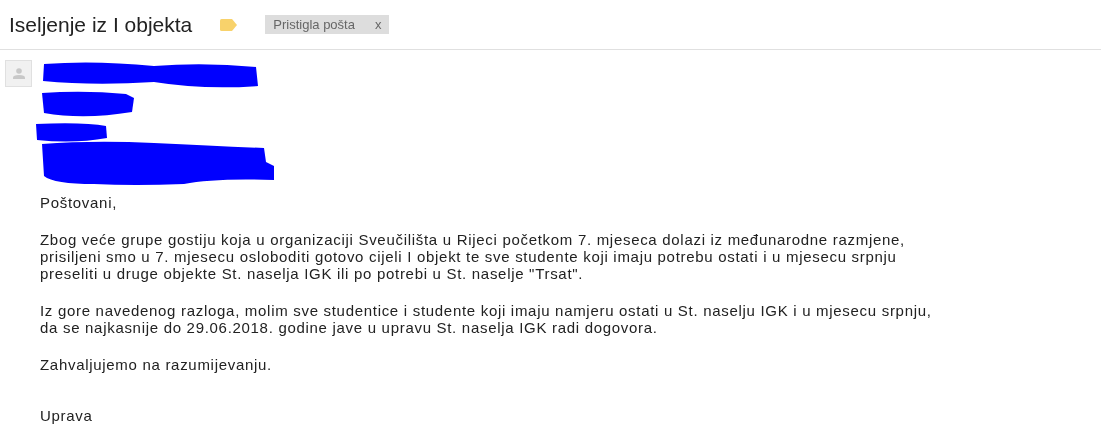 The width and height of the screenshot is (1101, 442). I want to click on paragraph: Iz gore navedenog razloga, molim sve studentice i studente koji imaju namjeru ostati u St. naselju IGK i u mjesecu srpnju, da se najkasnije do 29.06.2018. godine jave u upravu St. naselja IGK radi dogovora., so click(486, 319).